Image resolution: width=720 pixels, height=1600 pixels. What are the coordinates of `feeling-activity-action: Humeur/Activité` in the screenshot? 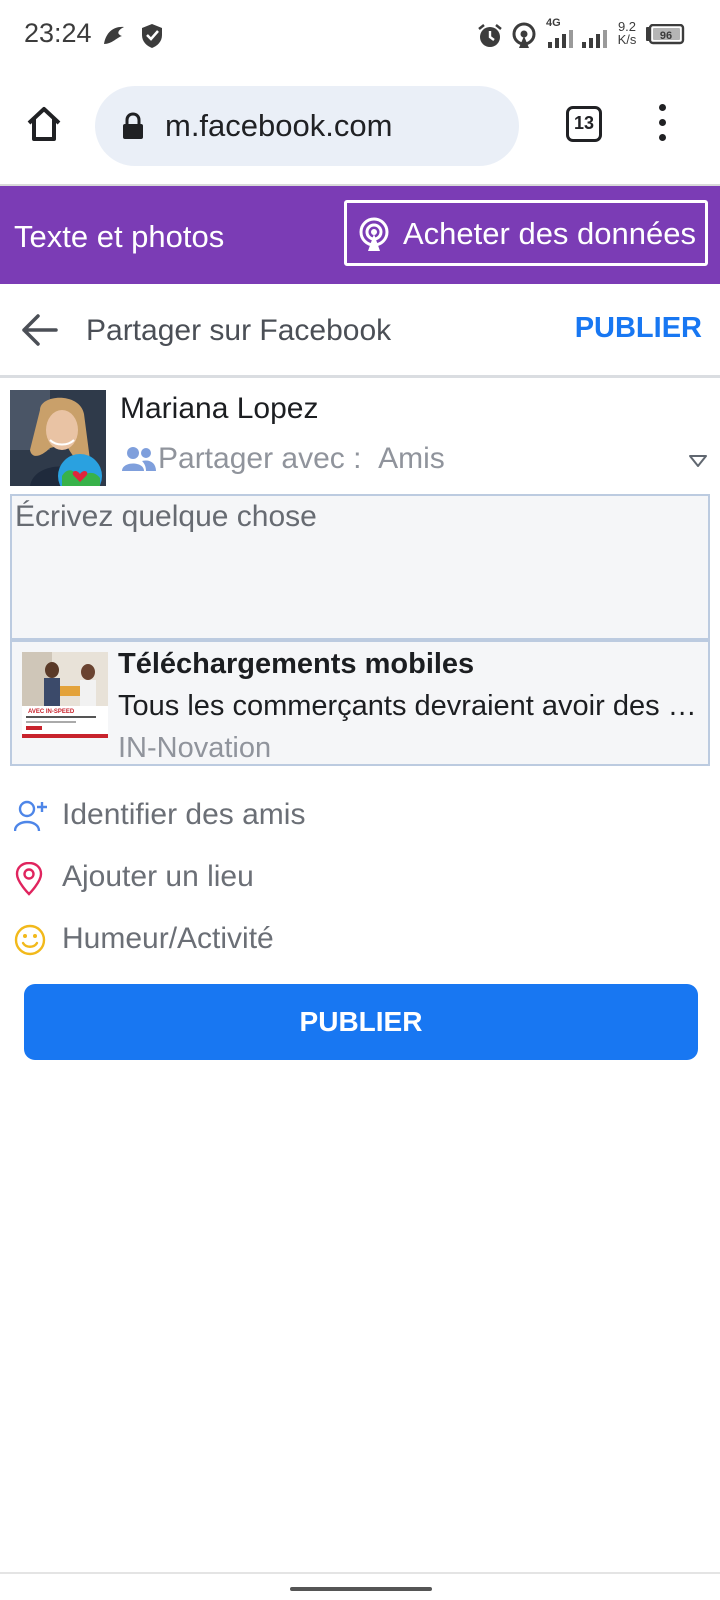 It's located at (352, 939).